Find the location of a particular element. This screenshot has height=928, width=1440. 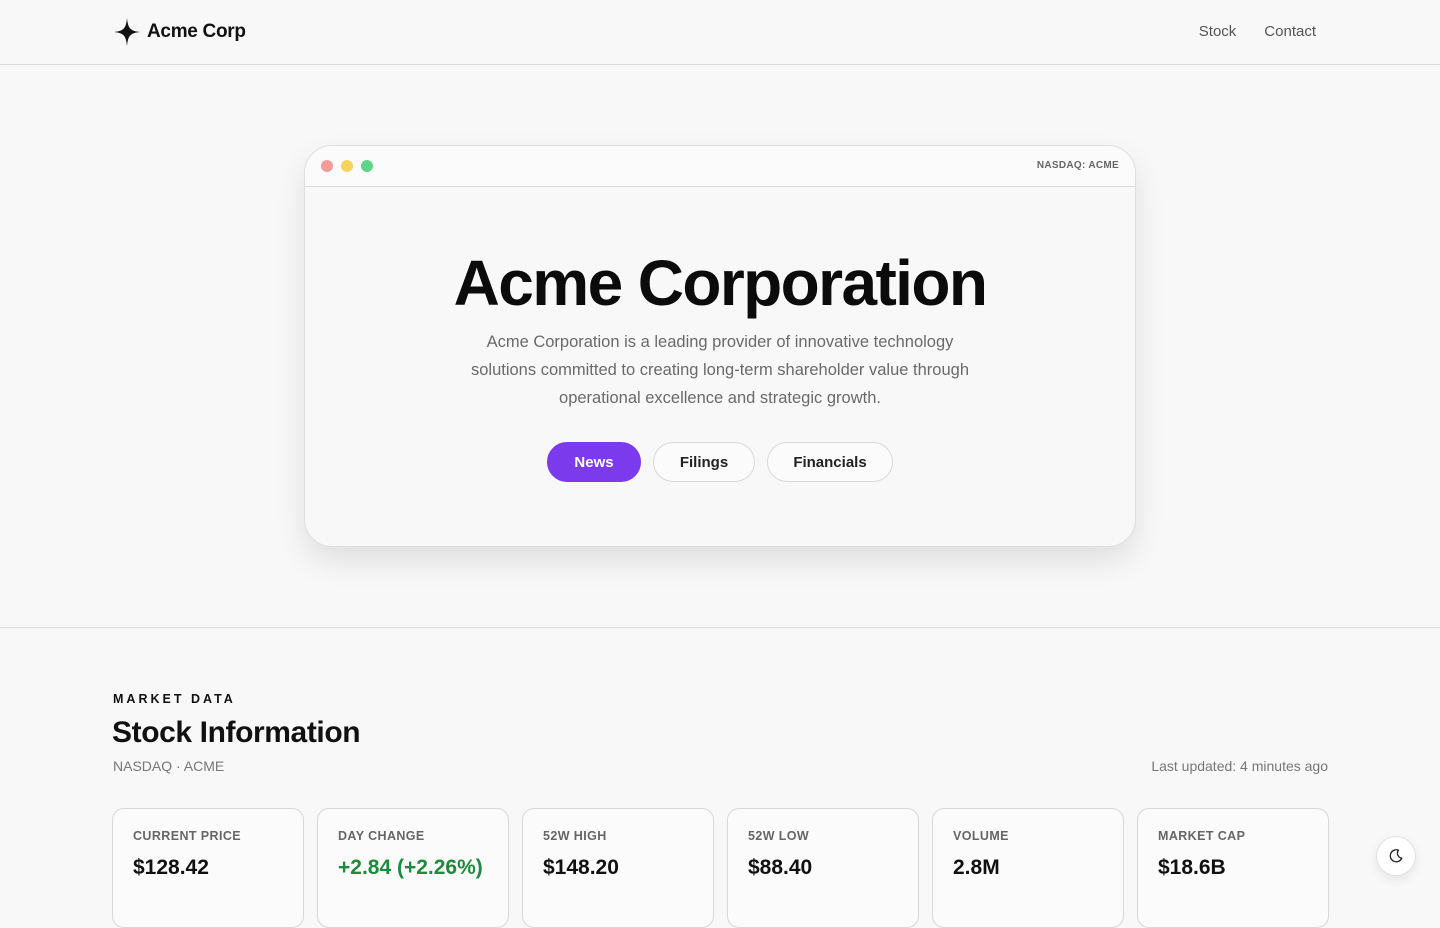

stat-value: $128.42 is located at coordinates (171, 867).